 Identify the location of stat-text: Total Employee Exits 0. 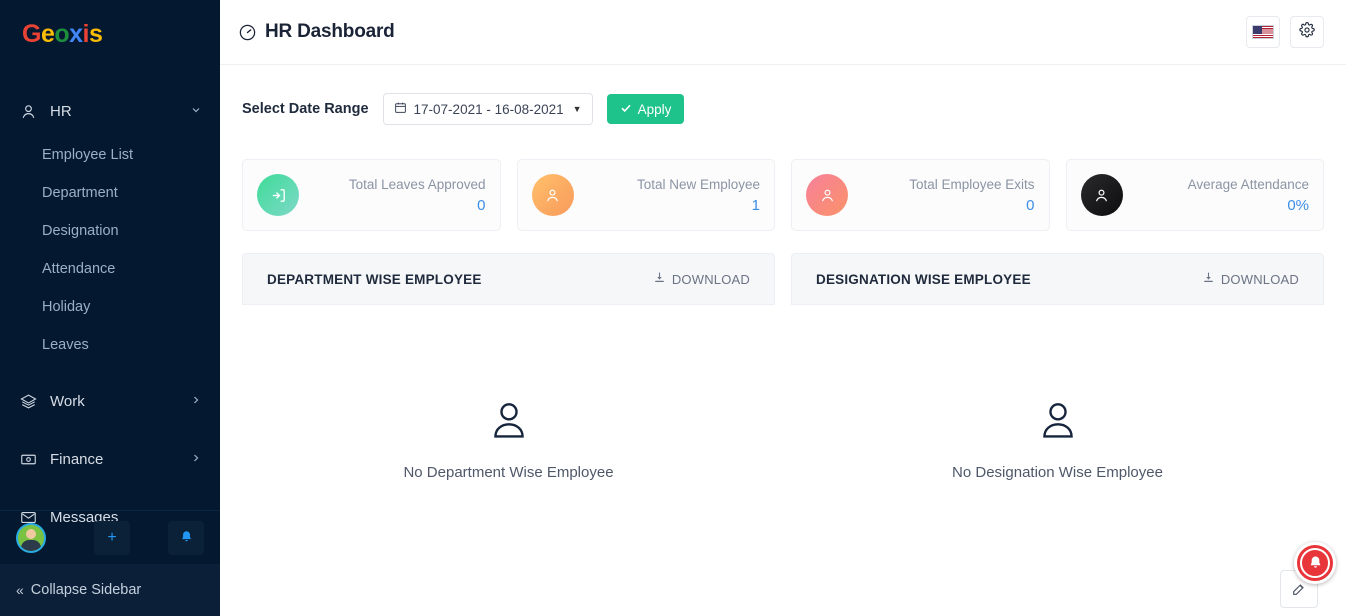
(971, 195).